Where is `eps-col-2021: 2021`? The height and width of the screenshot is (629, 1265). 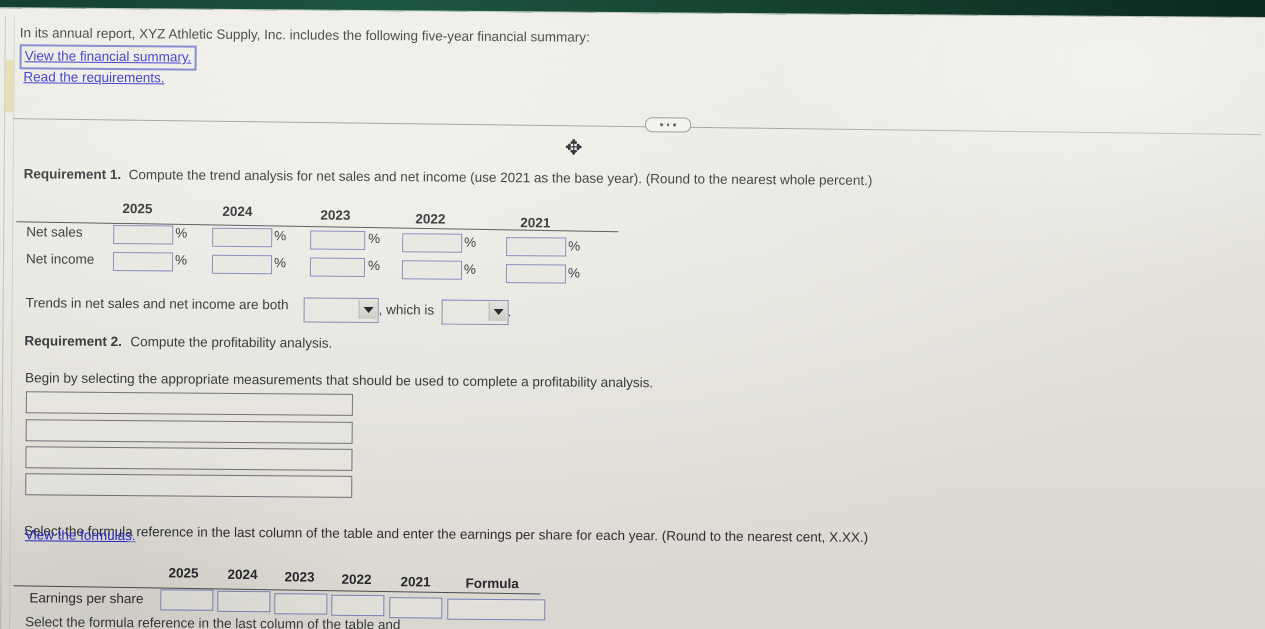 eps-col-2021: 2021 is located at coordinates (415, 582).